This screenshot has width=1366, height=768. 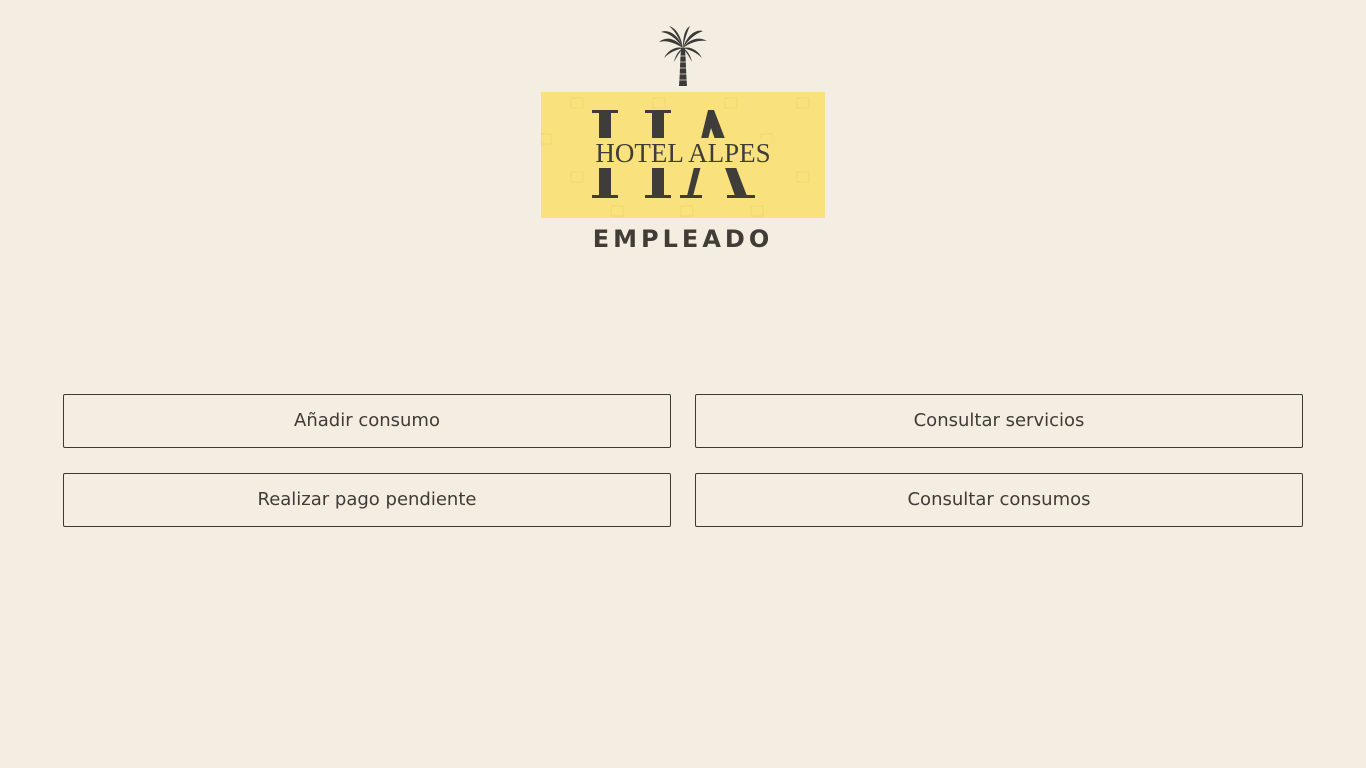 I want to click on add-consumption-button: Añadir consumo, so click(x=367, y=421).